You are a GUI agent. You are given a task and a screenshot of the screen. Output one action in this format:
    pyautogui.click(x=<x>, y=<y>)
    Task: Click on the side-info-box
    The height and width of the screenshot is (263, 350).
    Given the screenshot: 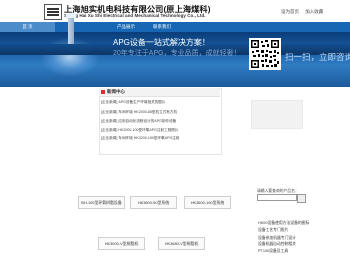 What is the action you would take?
    pyautogui.click(x=277, y=114)
    